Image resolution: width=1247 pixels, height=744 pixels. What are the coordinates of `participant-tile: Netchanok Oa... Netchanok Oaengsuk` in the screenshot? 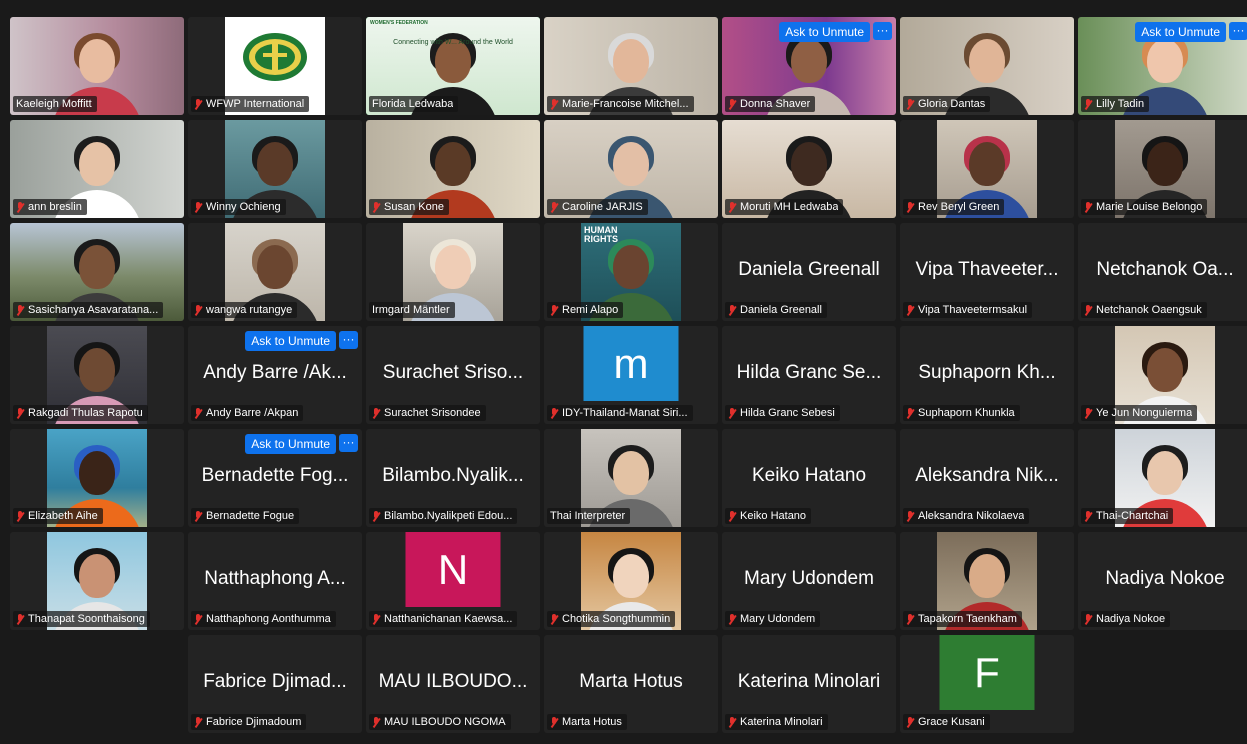 It's located at (1162, 272).